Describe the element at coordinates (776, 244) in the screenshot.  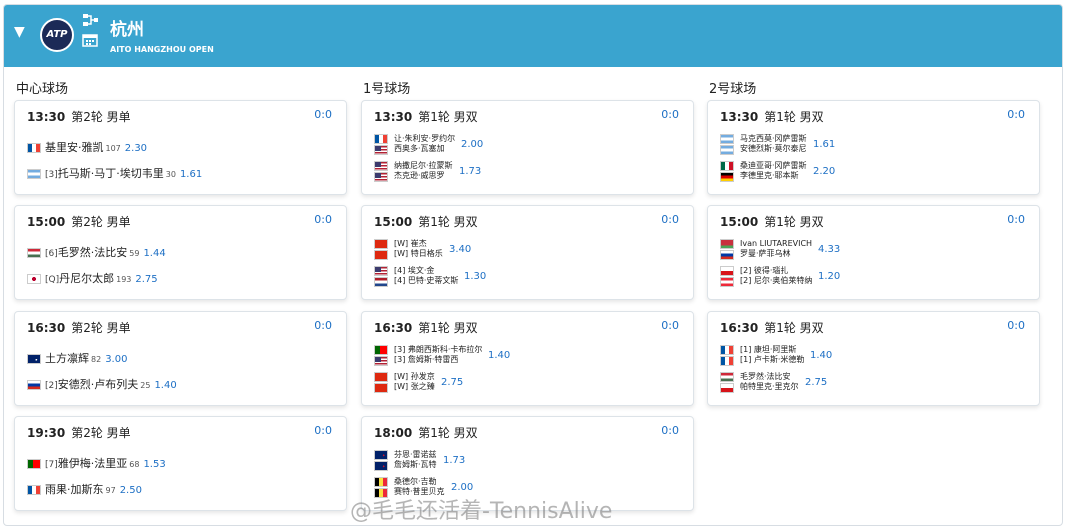
I see `team-player-name: Ivan LIUTAREVICH` at that location.